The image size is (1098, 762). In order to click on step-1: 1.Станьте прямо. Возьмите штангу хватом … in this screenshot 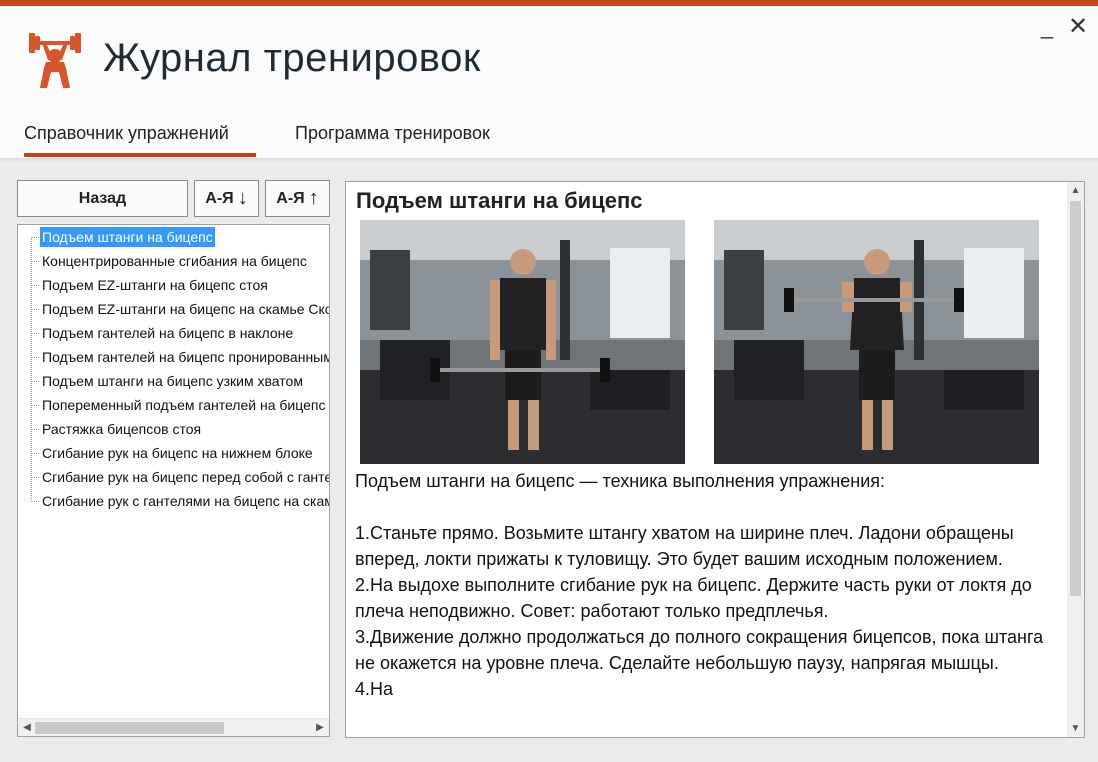, I will do `click(684, 546)`.